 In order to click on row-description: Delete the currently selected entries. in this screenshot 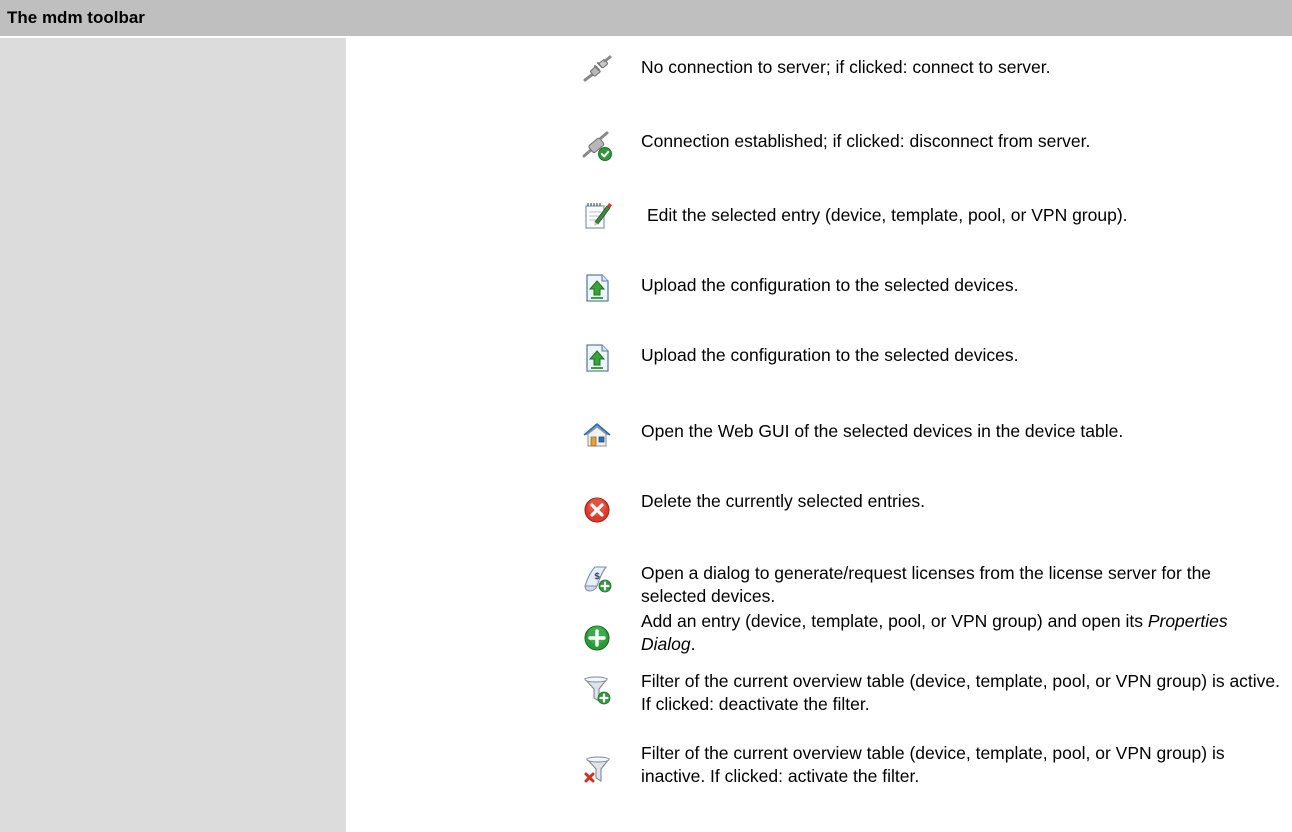, I will do `click(783, 501)`.